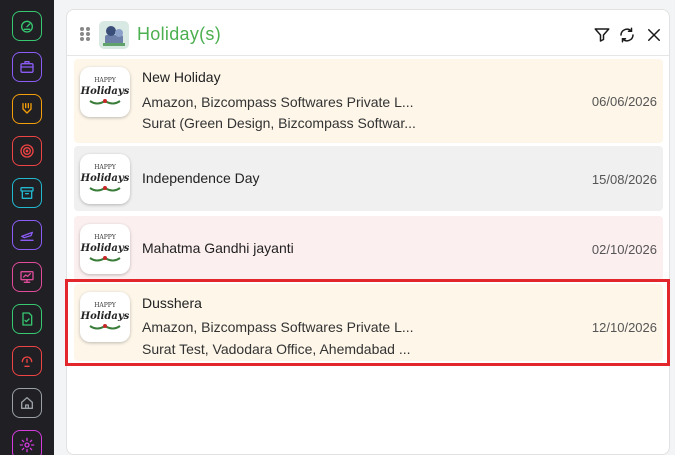 This screenshot has height=455, width=675. I want to click on sidebar-item-travel, so click(27, 235).